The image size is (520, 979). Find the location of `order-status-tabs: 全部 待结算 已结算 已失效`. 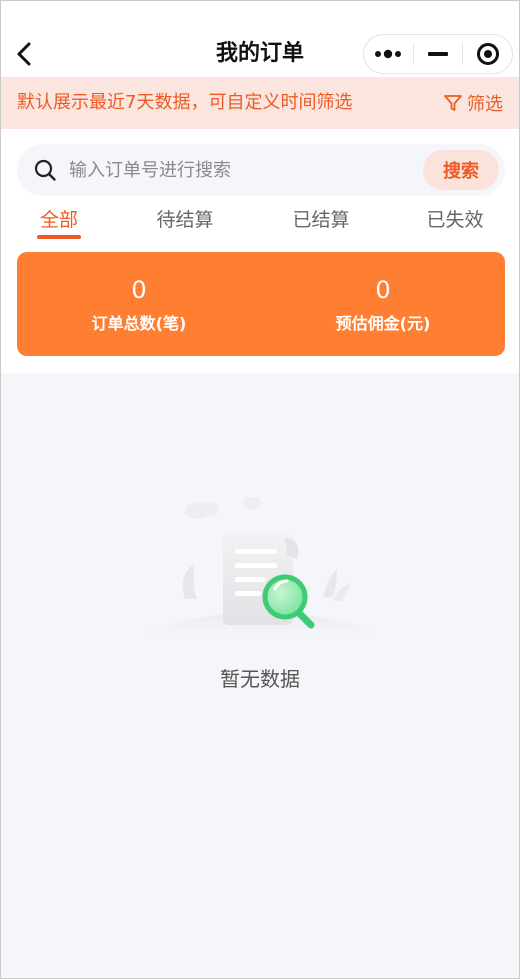

order-status-tabs: 全部 待结算 已结算 已失效 is located at coordinates (260, 224).